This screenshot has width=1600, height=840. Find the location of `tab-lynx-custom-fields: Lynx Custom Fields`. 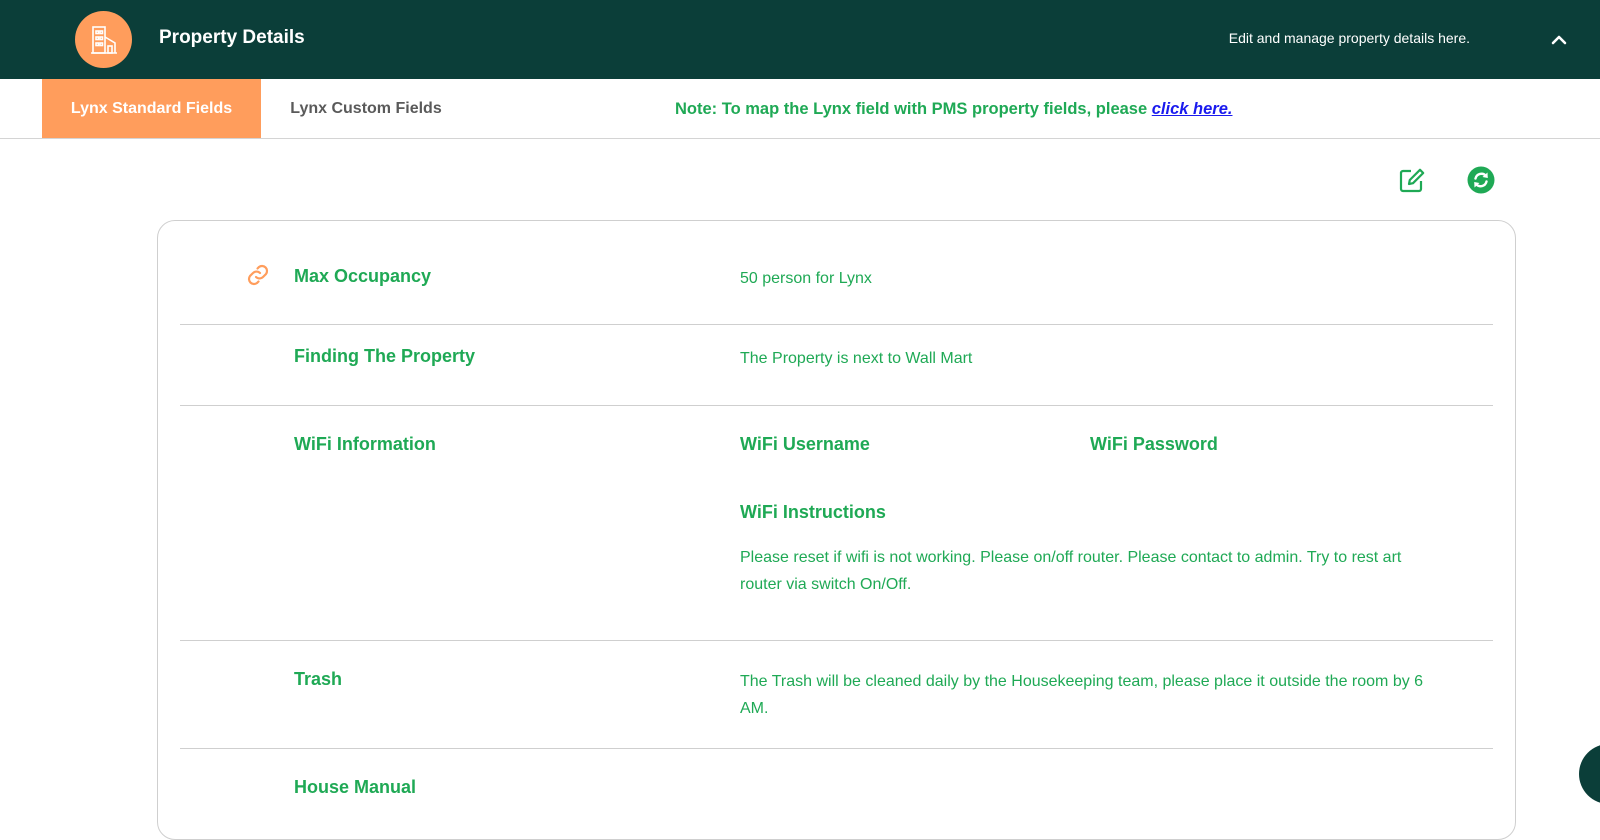

tab-lynx-custom-fields: Lynx Custom Fields is located at coordinates (366, 108).